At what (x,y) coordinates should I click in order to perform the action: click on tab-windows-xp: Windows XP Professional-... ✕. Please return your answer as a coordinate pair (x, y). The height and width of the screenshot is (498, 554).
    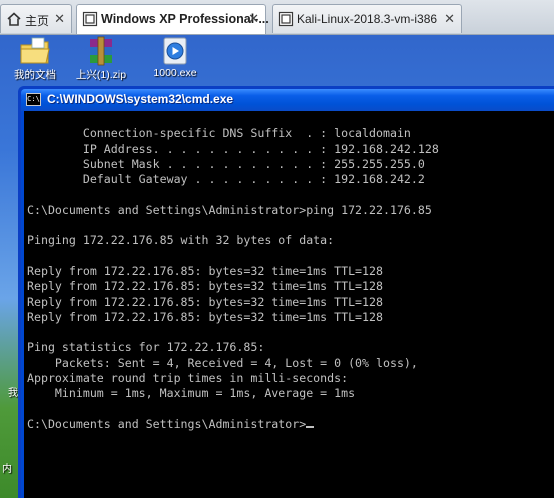
    Looking at the image, I should click on (172, 19).